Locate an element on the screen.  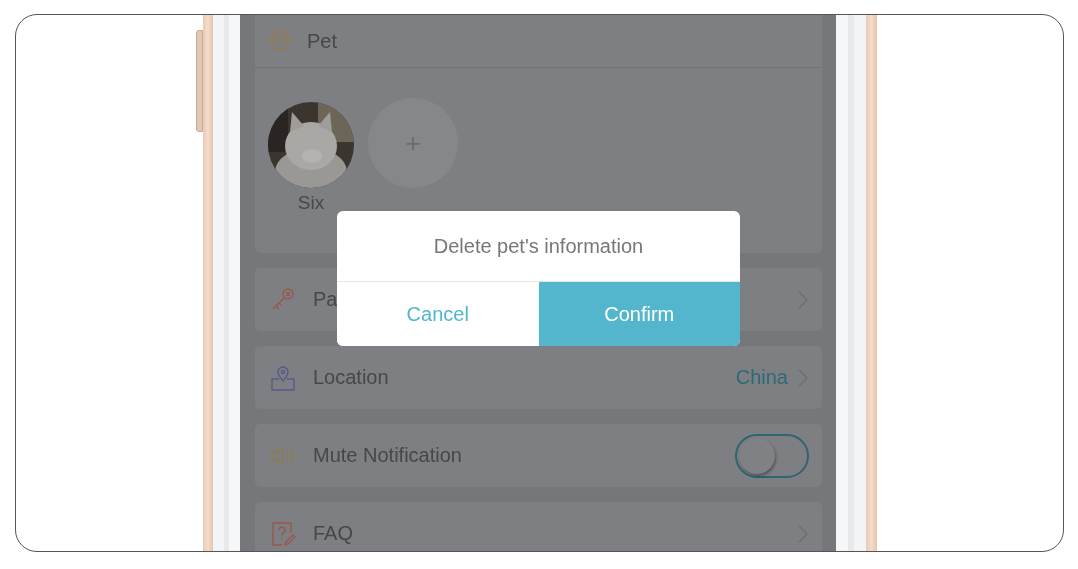
row-label: FAQ is located at coordinates (333, 533).